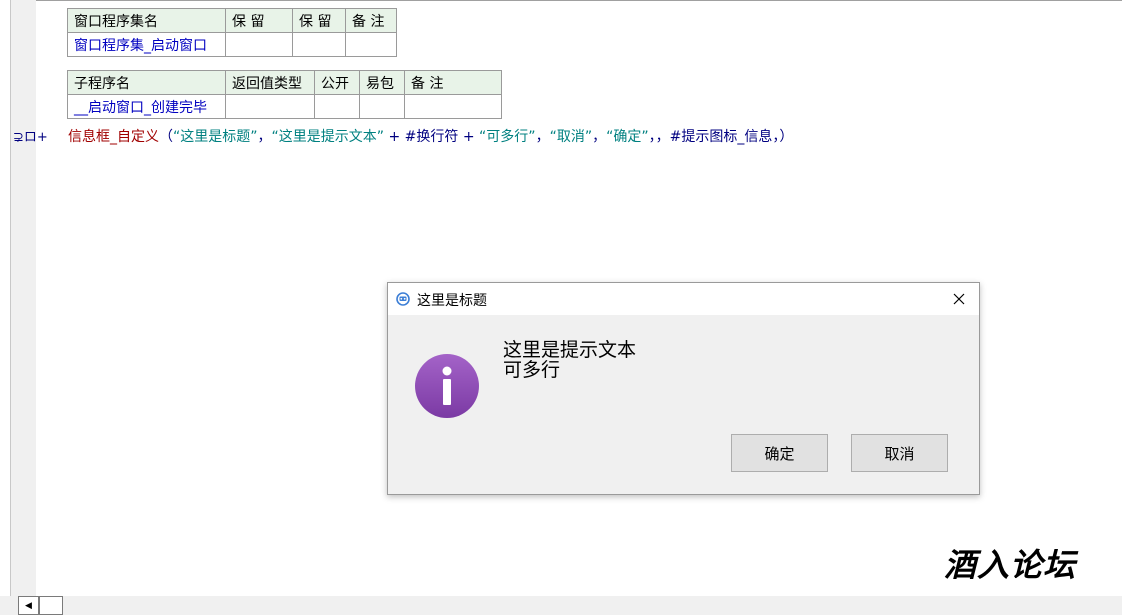 The image size is (1122, 615). Describe the element at coordinates (532, 370) in the screenshot. I see `message-line: 可多行` at that location.